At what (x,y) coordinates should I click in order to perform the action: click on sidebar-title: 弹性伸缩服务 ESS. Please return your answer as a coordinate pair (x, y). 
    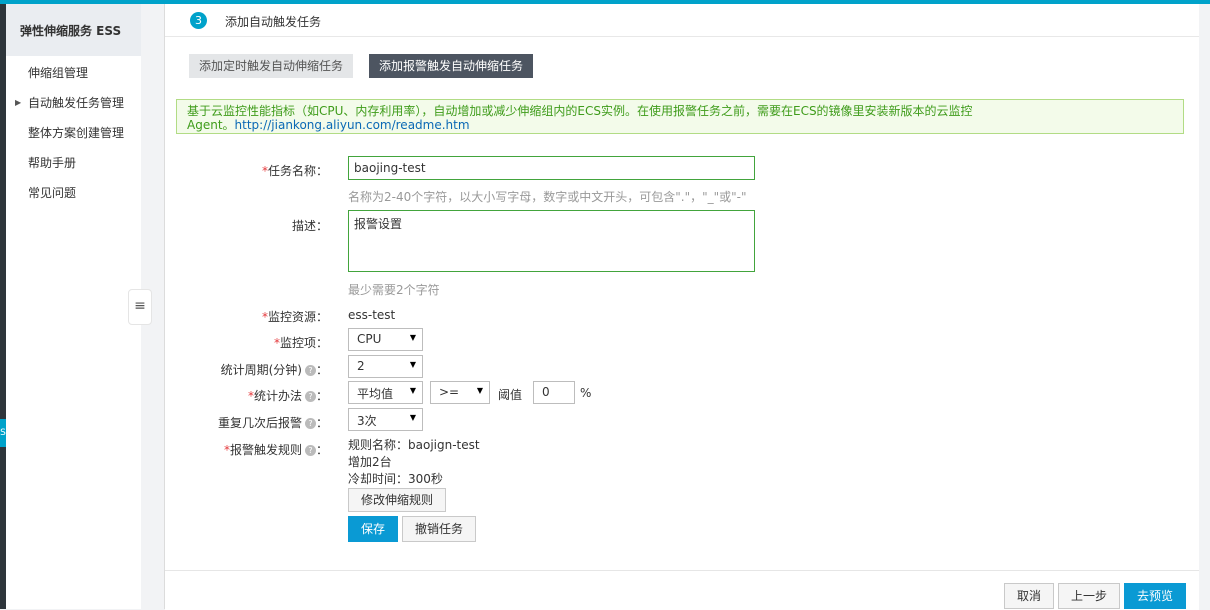
    Looking at the image, I should click on (73, 30).